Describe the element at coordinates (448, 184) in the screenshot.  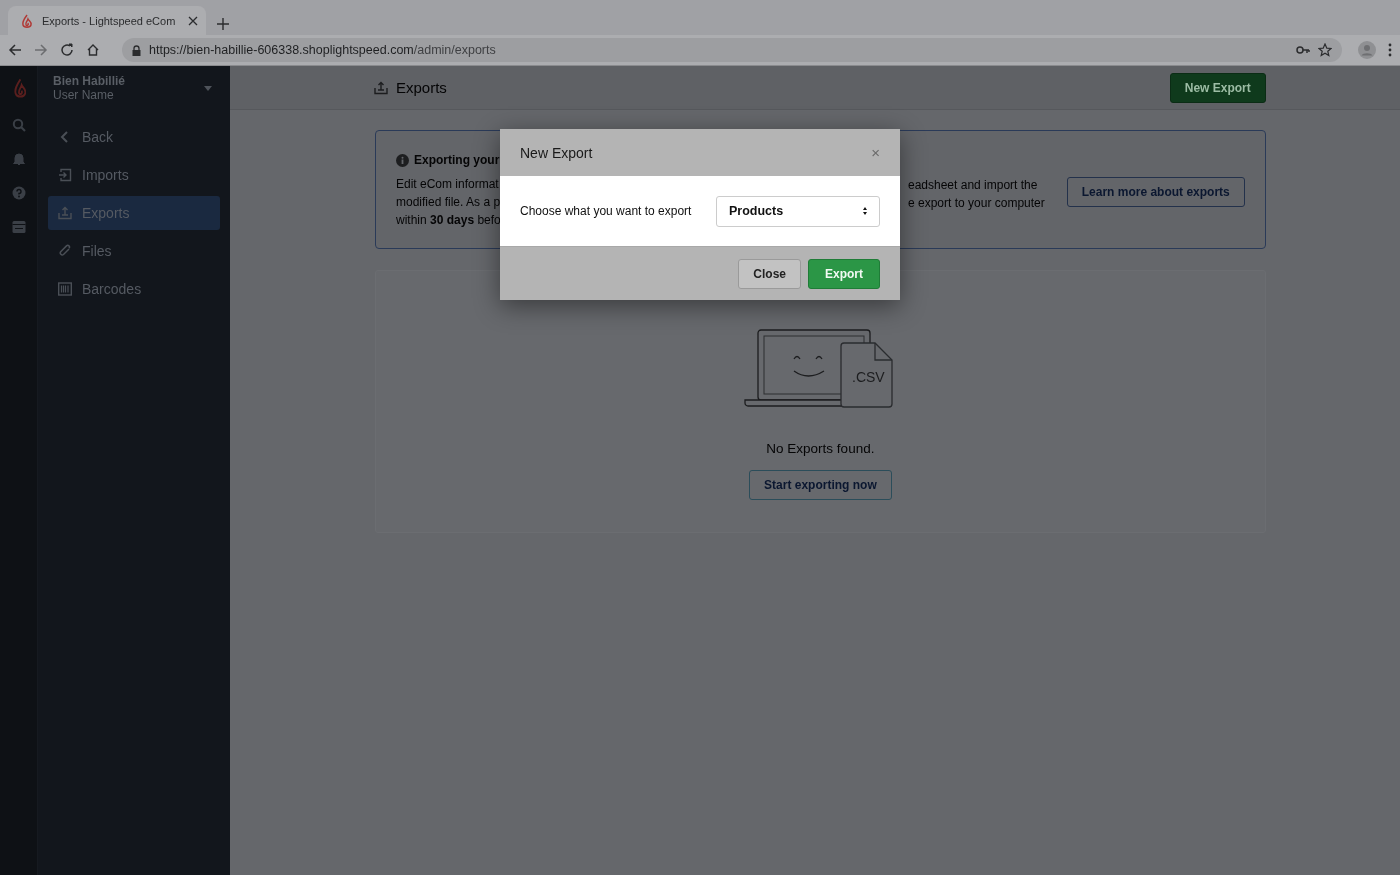
I see `info-text: Edit eCom informat` at that location.